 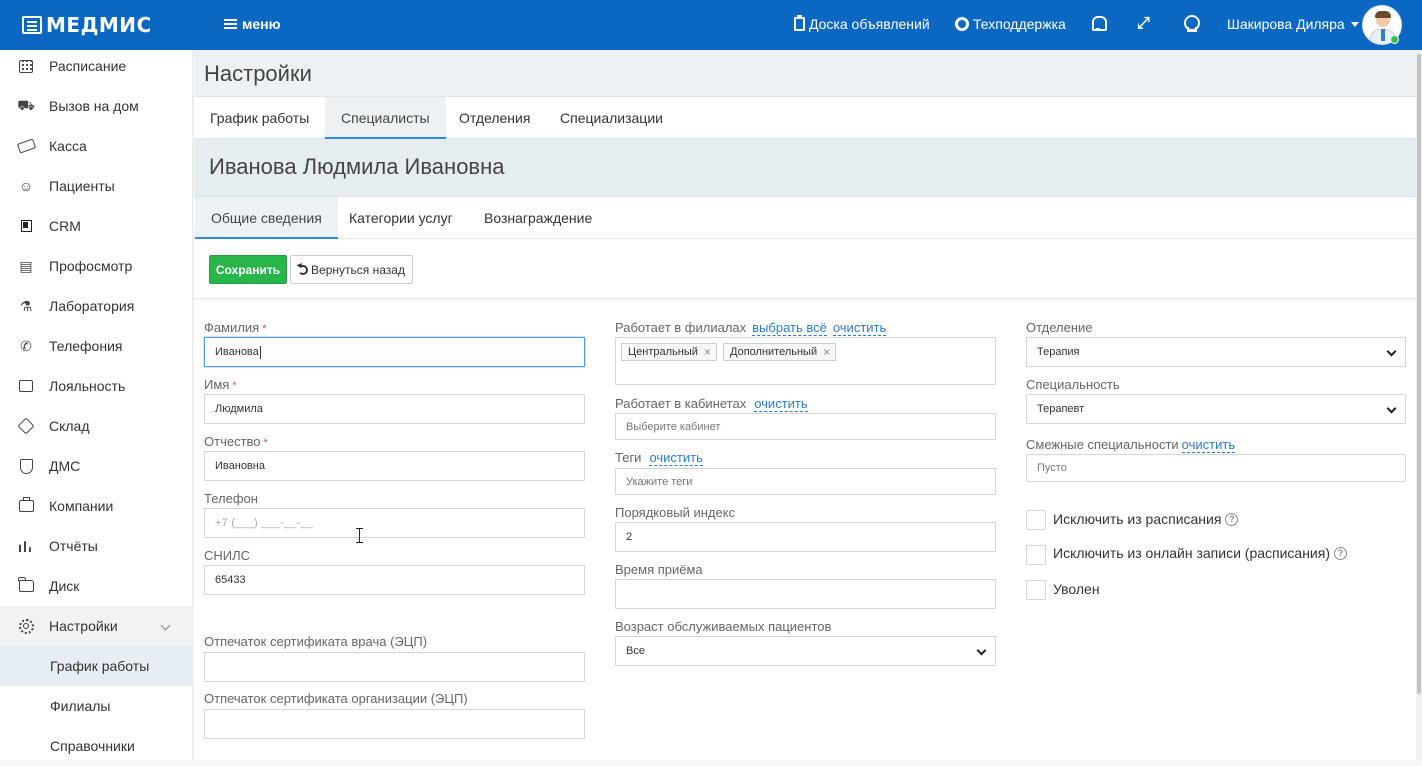 What do you see at coordinates (675, 512) in the screenshot?
I see `order-index-label: Порядковый индекс` at bounding box center [675, 512].